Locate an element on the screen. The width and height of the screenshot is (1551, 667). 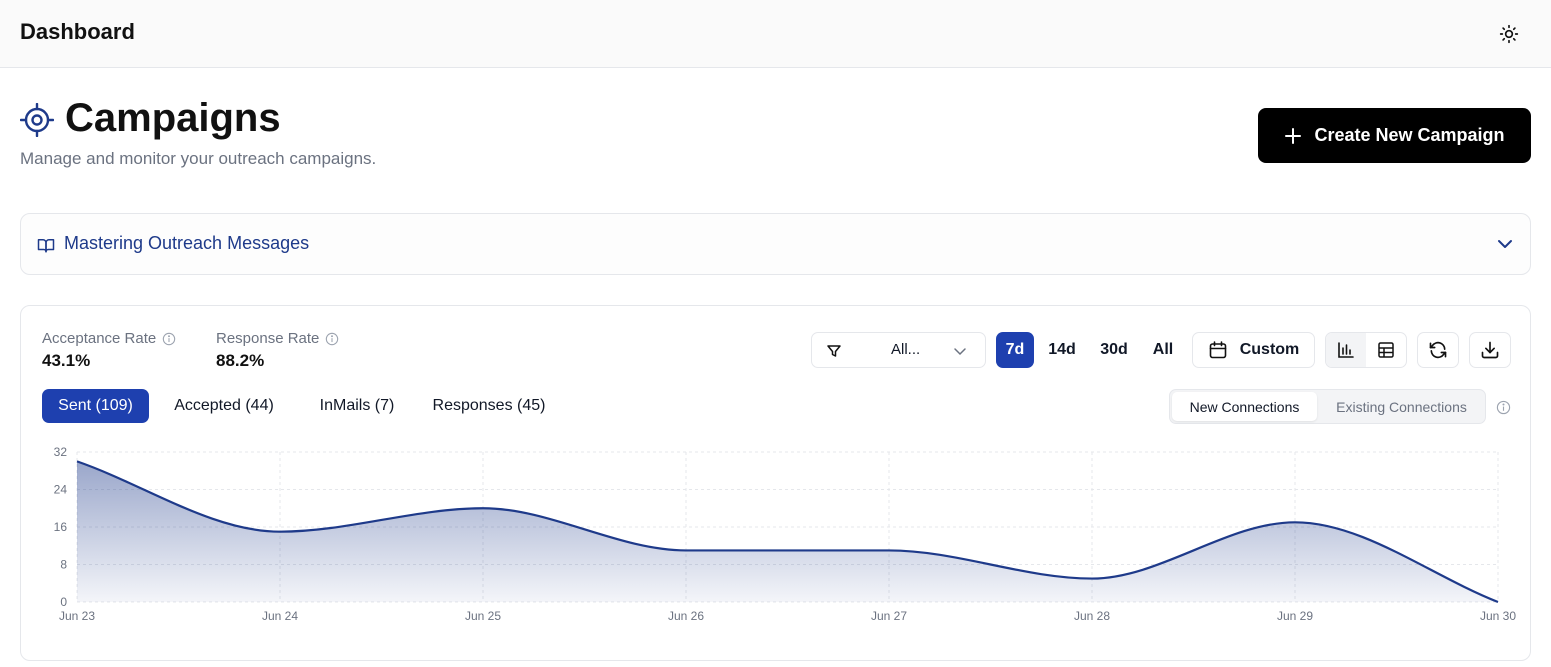
refresh-icon is located at coordinates (1438, 350).